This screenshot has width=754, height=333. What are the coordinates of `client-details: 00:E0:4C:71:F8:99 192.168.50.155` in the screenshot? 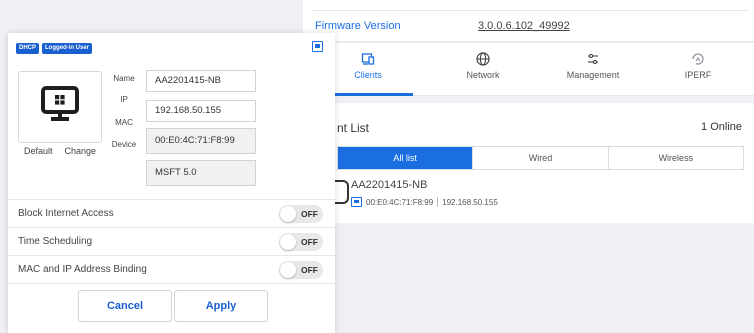 It's located at (424, 202).